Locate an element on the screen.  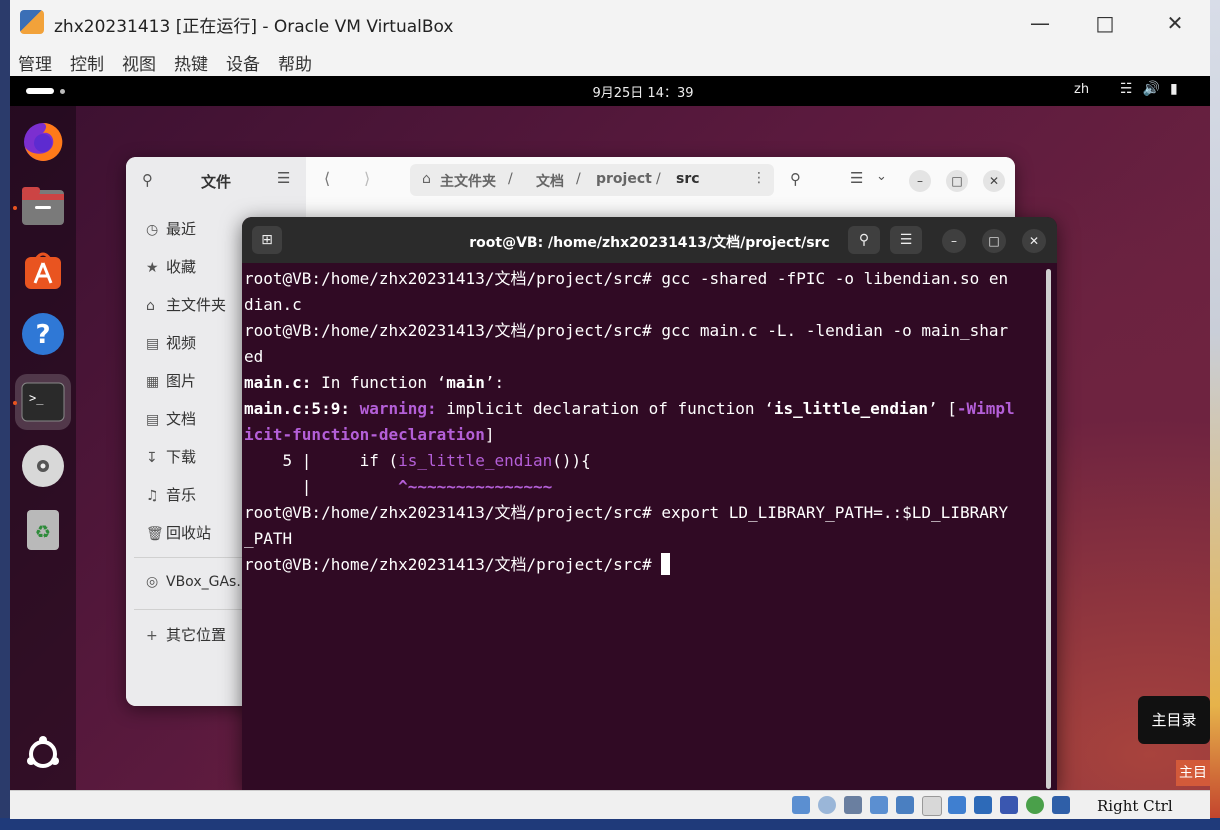
system-tray: ☵ 🔊 ▮ is located at coordinates (1154, 89).